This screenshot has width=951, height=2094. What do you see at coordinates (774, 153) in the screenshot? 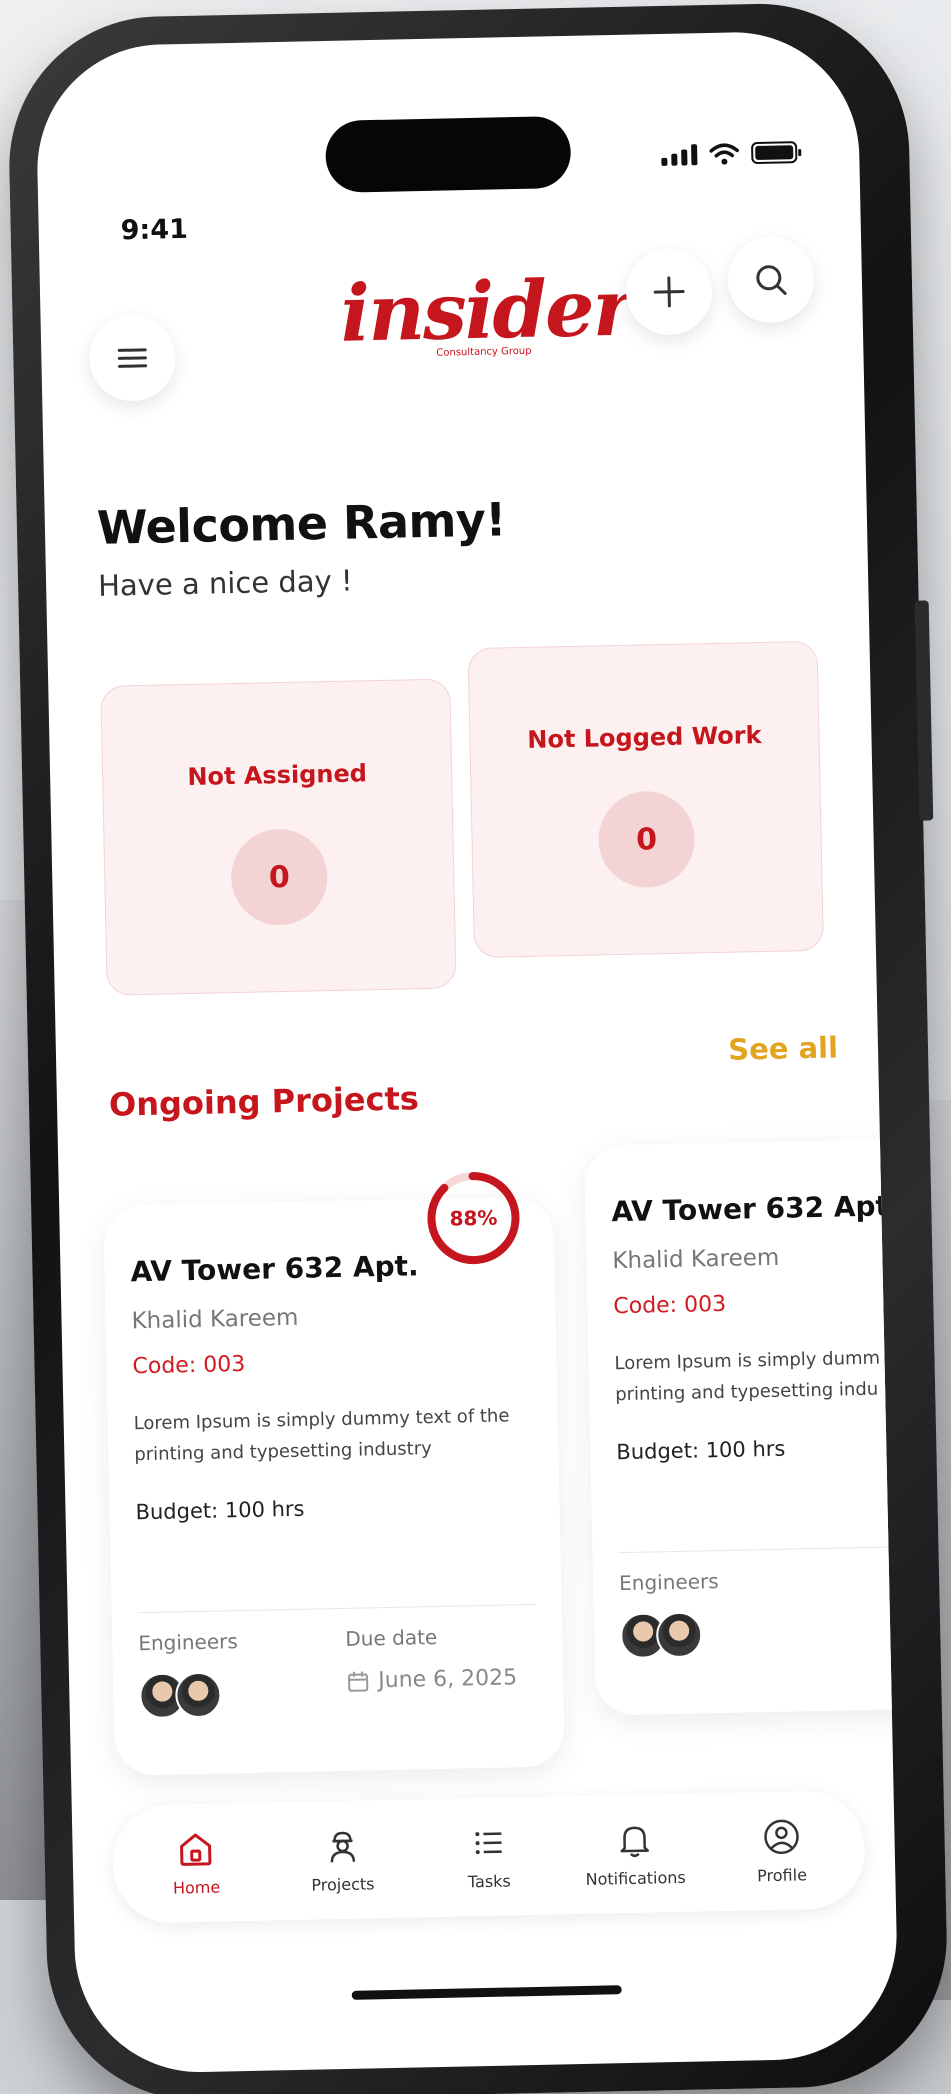
I see `battery-icon` at bounding box center [774, 153].